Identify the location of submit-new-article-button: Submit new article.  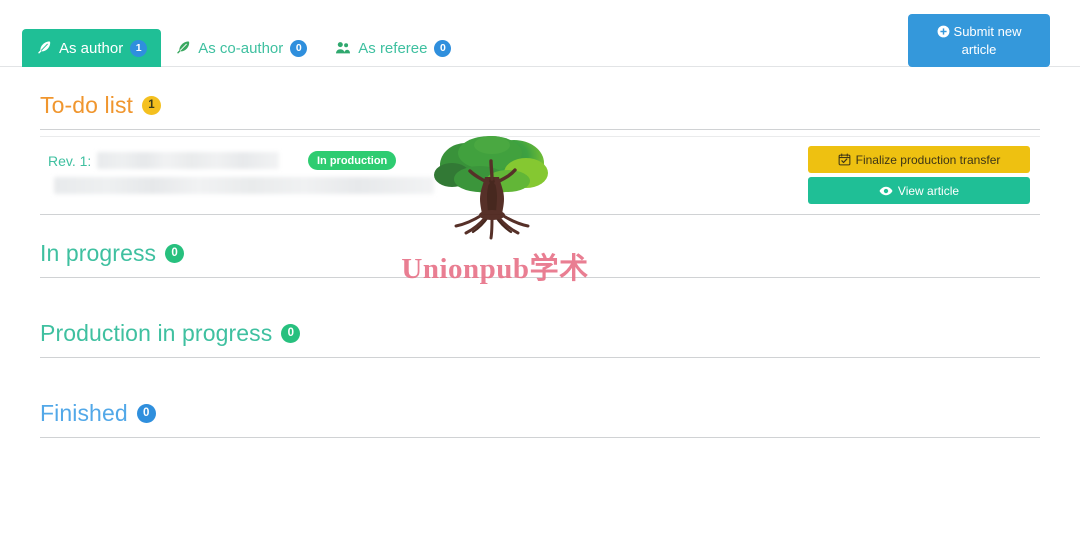
(979, 40).